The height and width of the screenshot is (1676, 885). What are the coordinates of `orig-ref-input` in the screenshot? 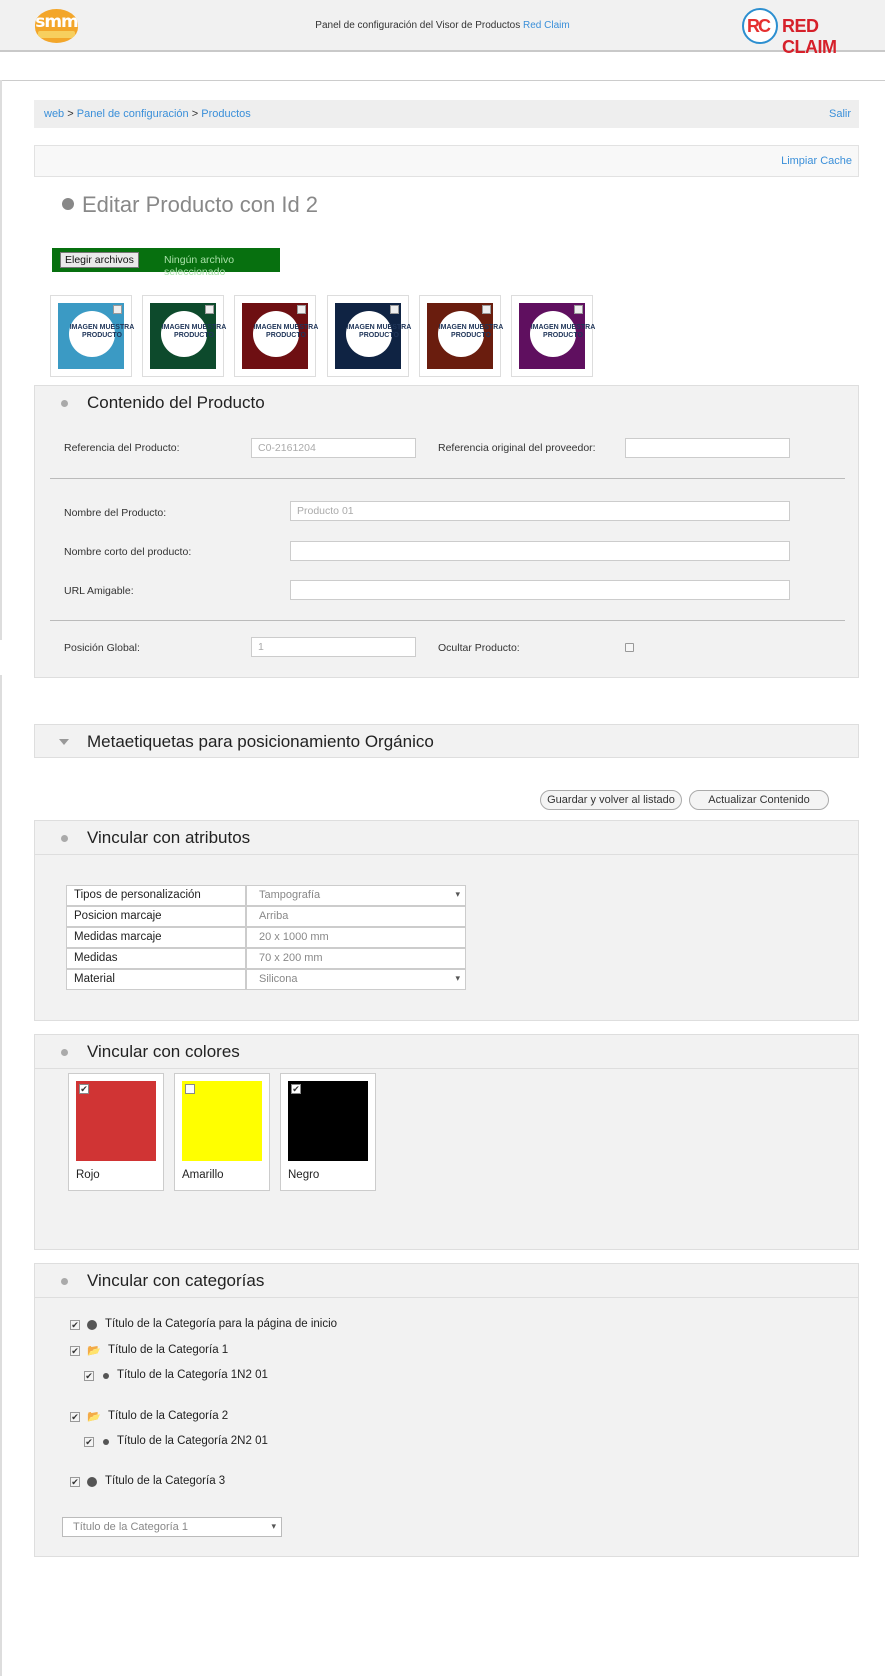 It's located at (707, 448).